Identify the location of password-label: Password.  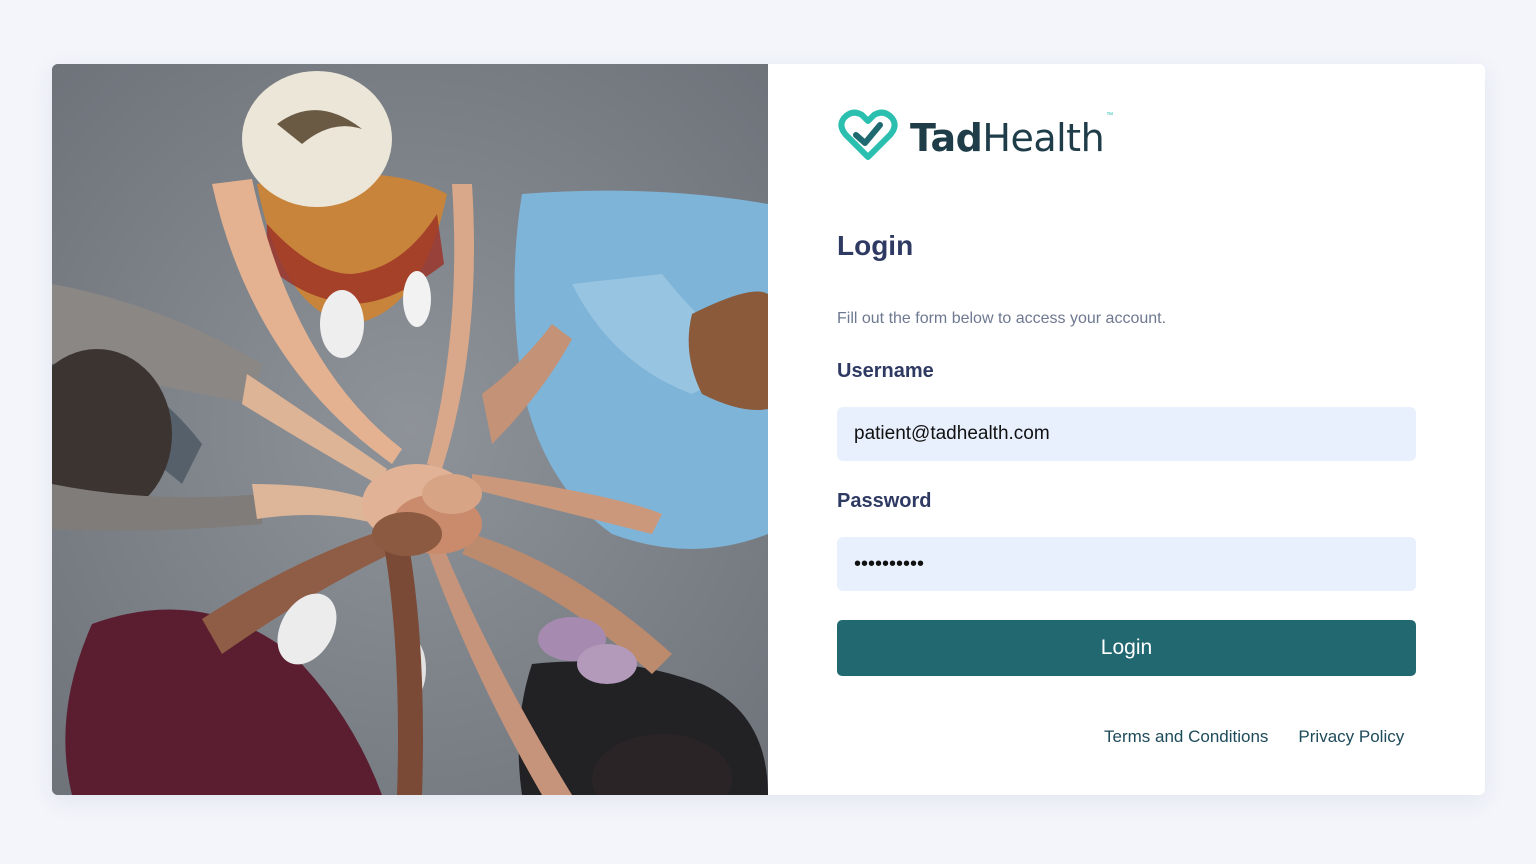
(884, 501).